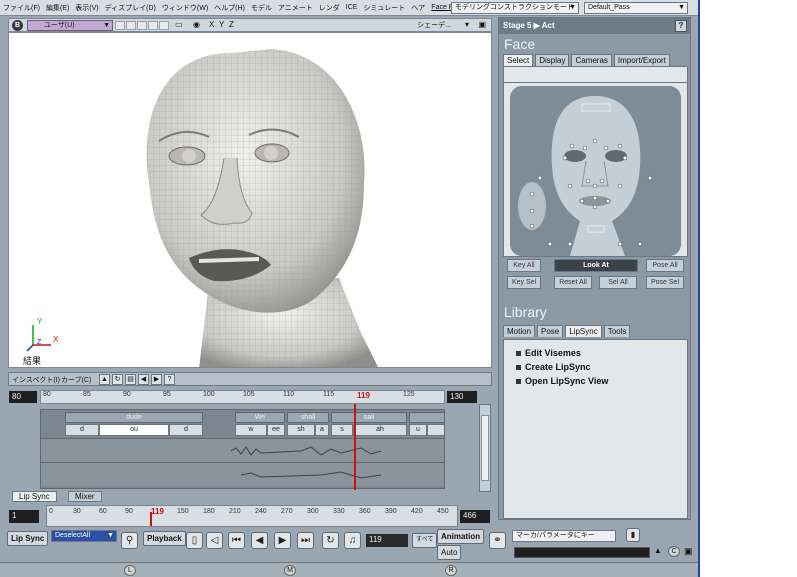  Describe the element at coordinates (418, 8) in the screenshot. I see `menu-hair: ヘア` at that location.